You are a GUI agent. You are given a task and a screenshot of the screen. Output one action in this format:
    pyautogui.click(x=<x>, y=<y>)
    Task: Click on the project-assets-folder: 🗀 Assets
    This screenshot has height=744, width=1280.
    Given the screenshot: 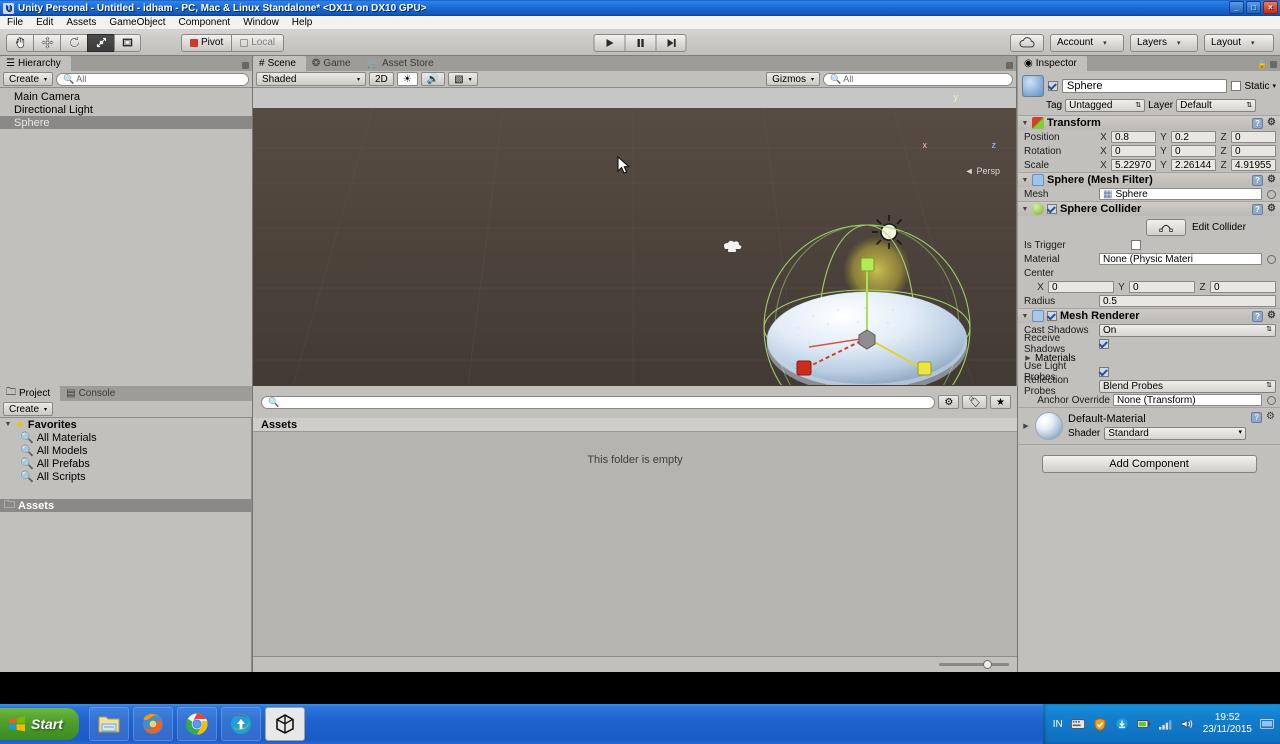 What is the action you would take?
    pyautogui.click(x=125, y=505)
    